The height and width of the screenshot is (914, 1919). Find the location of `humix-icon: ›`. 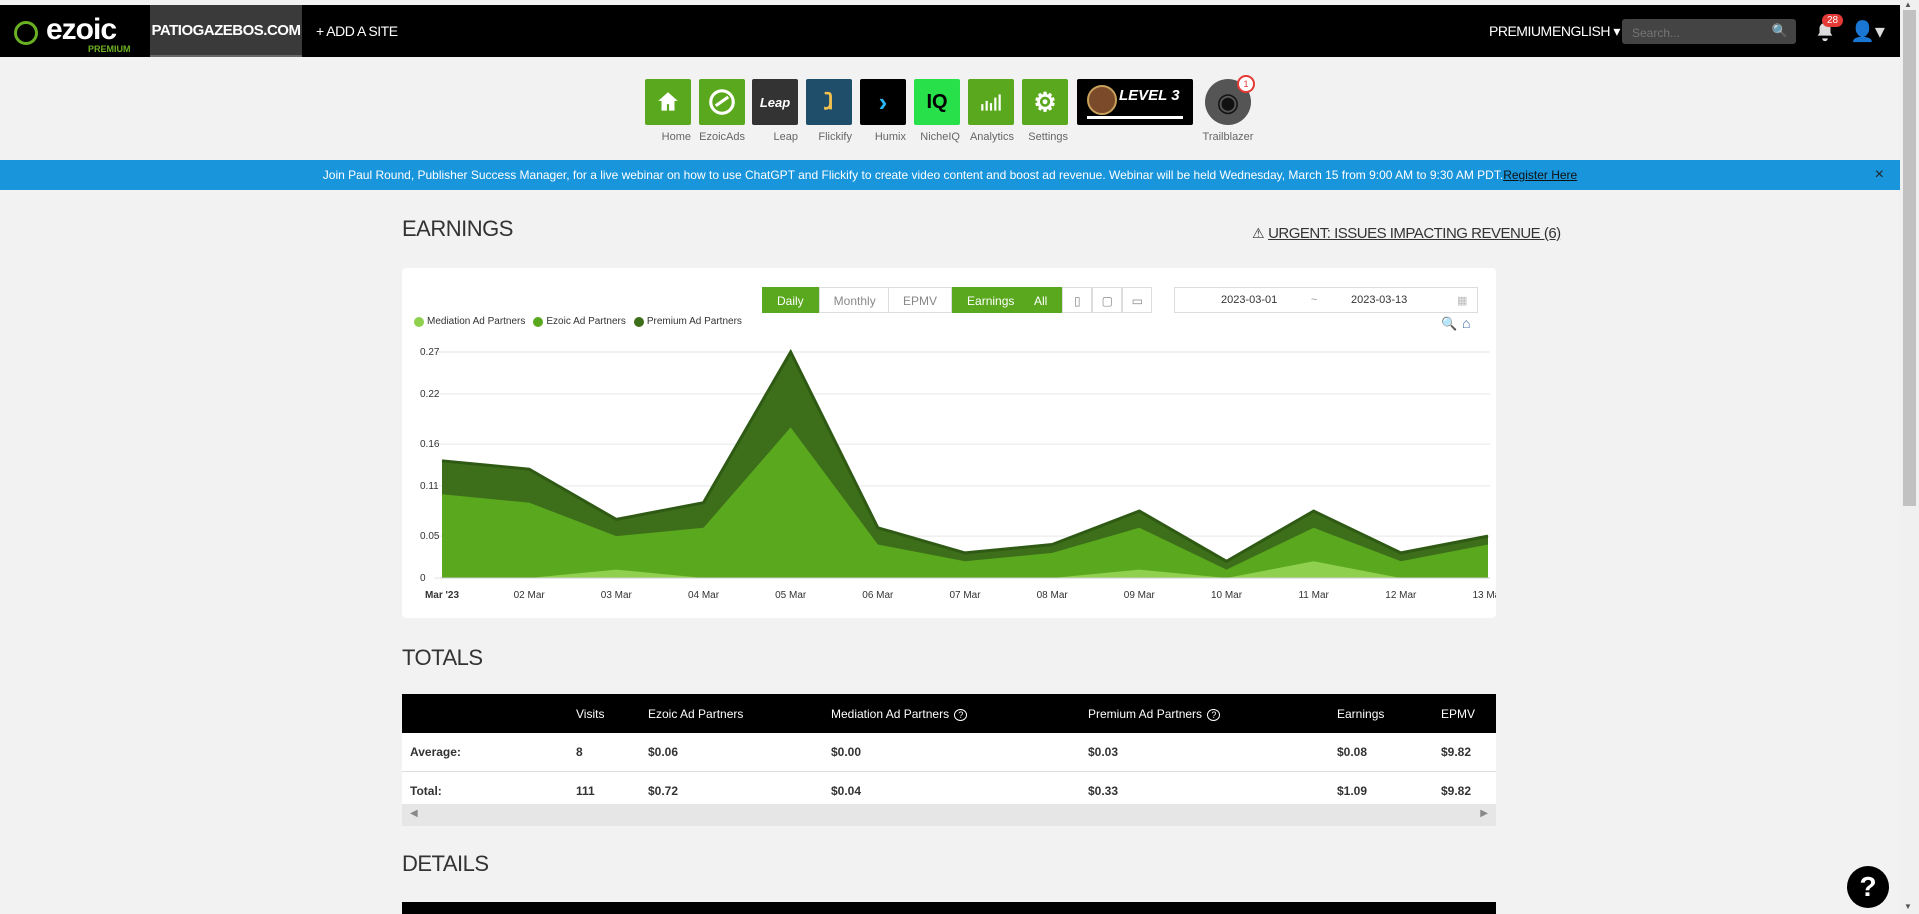

humix-icon: › is located at coordinates (883, 102).